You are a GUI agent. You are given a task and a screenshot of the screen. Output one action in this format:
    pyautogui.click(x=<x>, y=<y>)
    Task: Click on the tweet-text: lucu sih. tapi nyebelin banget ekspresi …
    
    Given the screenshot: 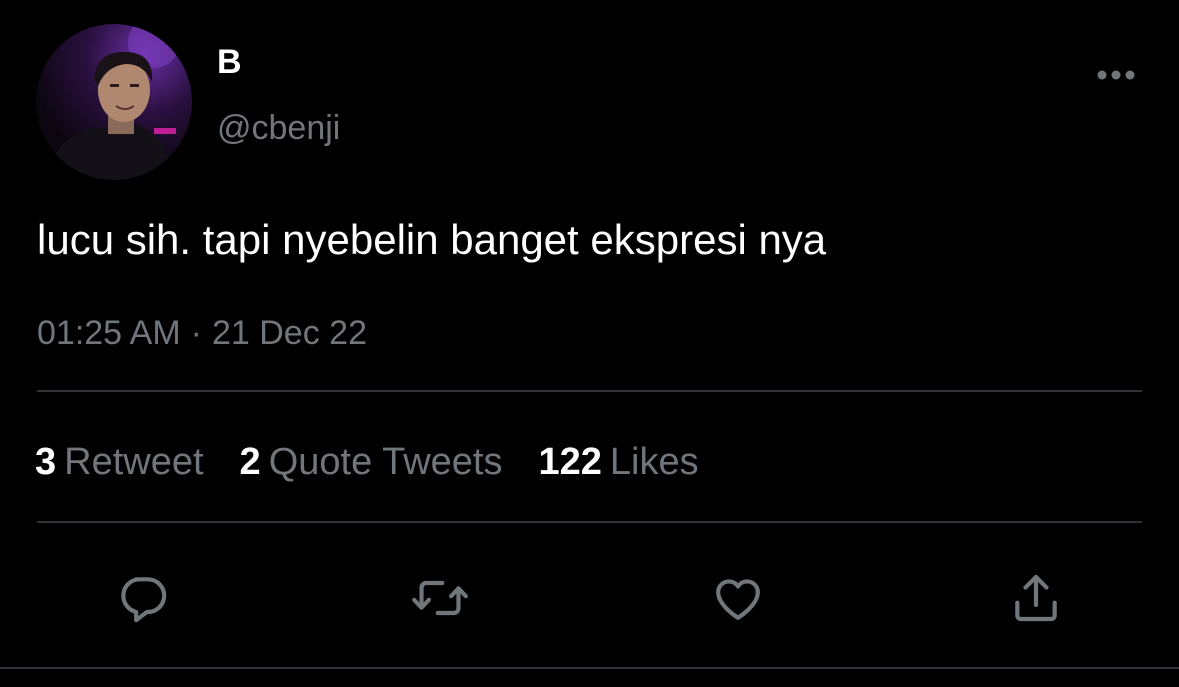 What is the action you would take?
    pyautogui.click(x=432, y=239)
    